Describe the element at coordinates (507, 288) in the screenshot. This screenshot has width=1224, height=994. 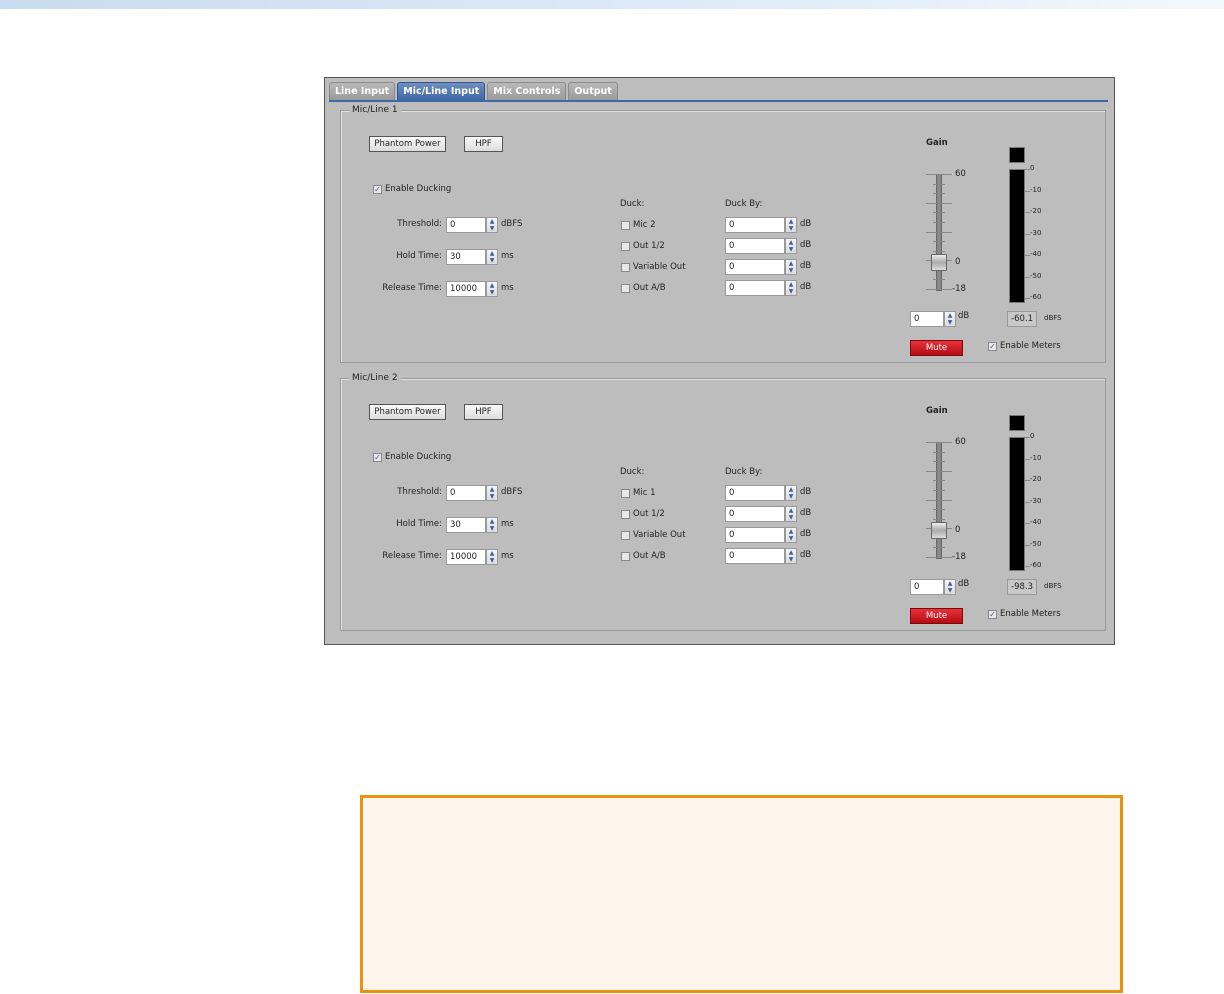
I see `unit-label: ms` at that location.